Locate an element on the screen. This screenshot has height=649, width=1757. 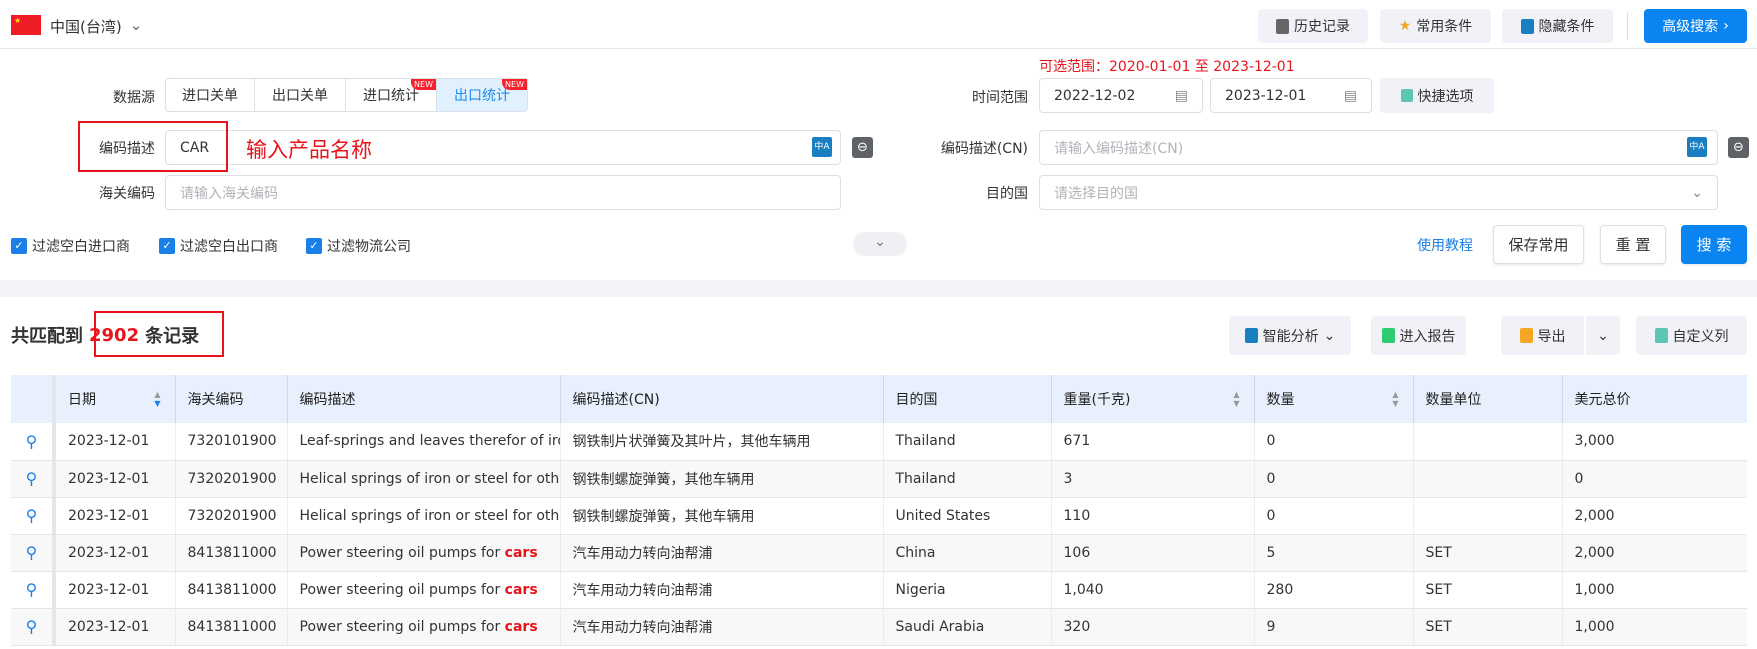
header-label: 编码描述 is located at coordinates (327, 400).